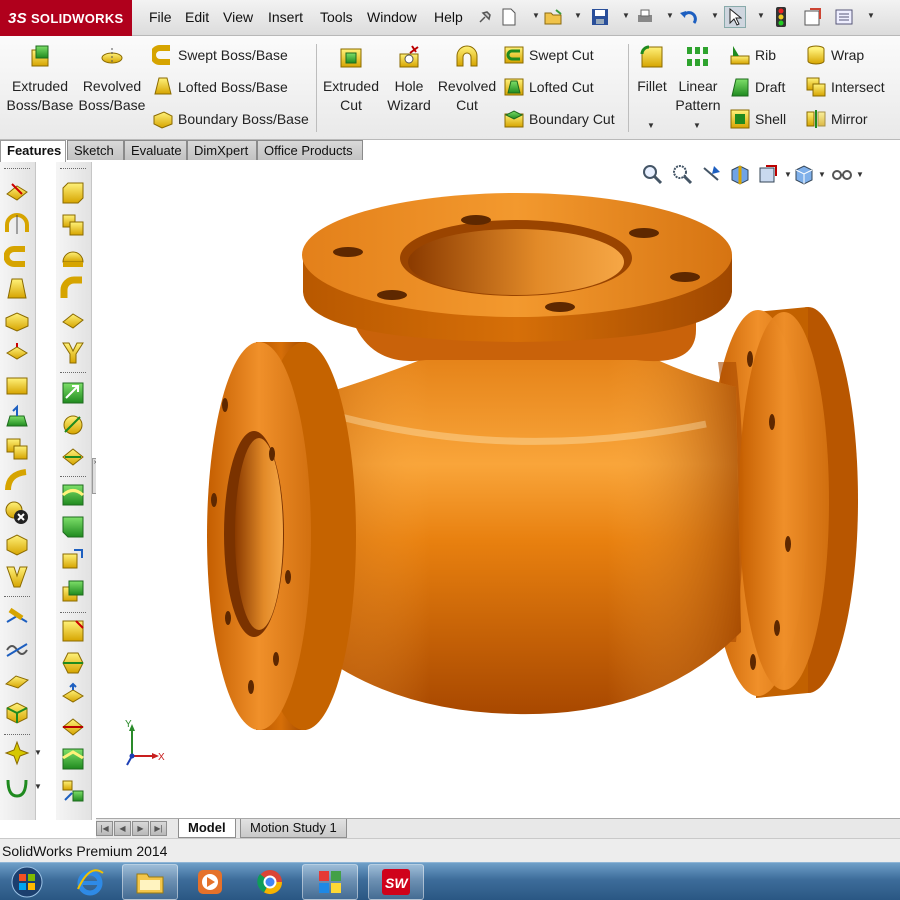  Describe the element at coordinates (409, 79) in the screenshot. I see `hole-wizard-button: Hole Wizard` at that location.